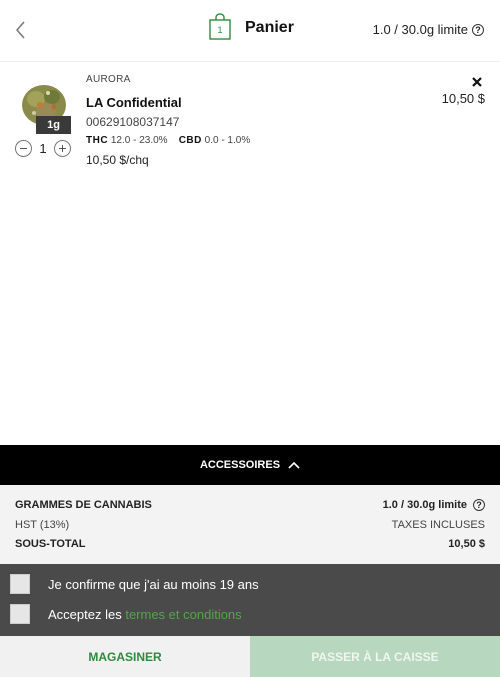 This screenshot has width=500, height=677. I want to click on remove-item-button, so click(477, 81).